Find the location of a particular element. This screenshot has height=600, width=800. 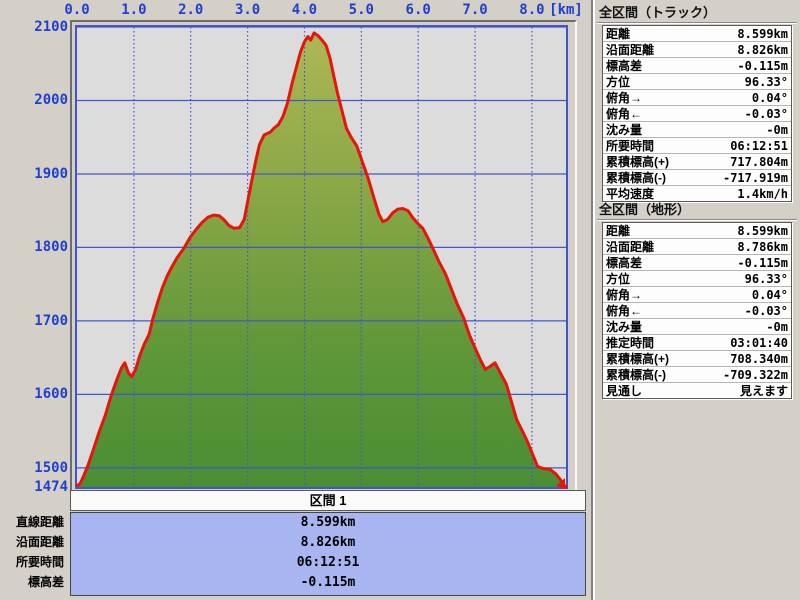

y-tick-label: 1900 is located at coordinates (51, 173).